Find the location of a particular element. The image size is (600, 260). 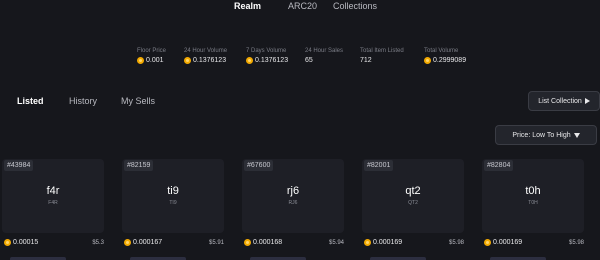

list-collection-button: List Collection is located at coordinates (564, 101).